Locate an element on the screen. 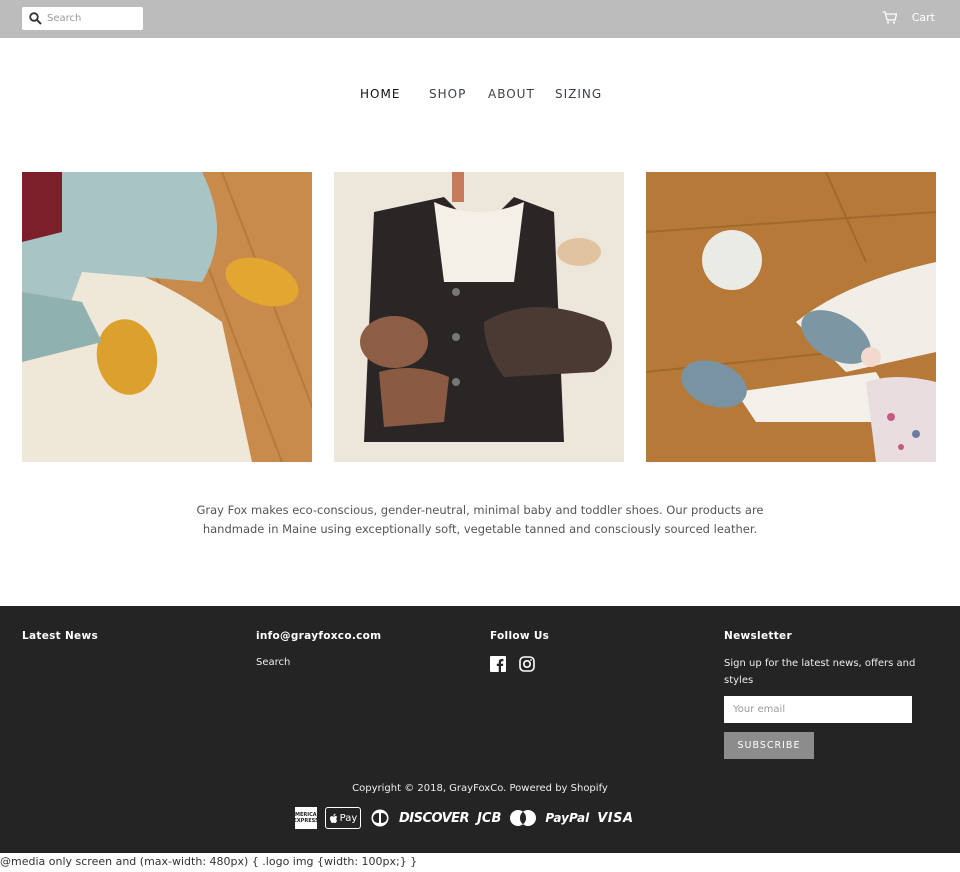 This screenshot has height=872, width=960. search-input is located at coordinates (93, 18).